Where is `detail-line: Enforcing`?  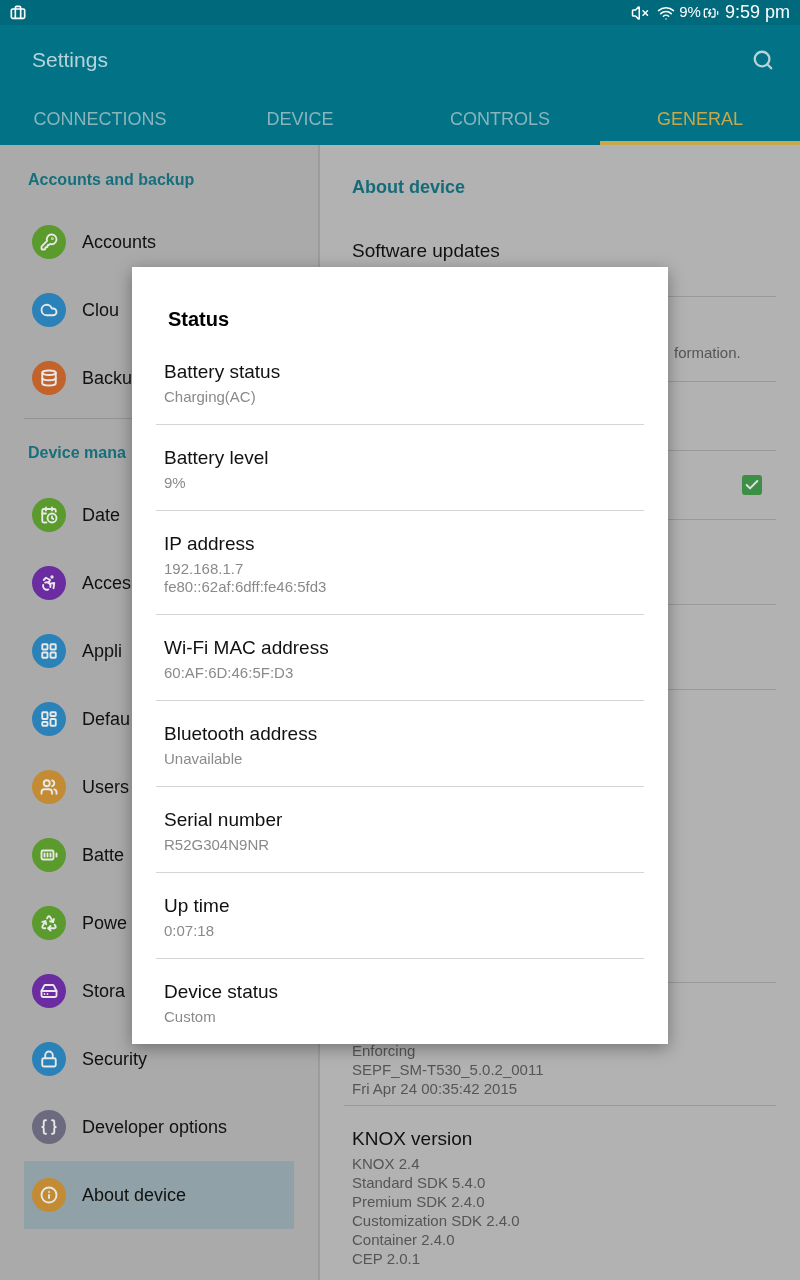
detail-line: Enforcing is located at coordinates (384, 1050).